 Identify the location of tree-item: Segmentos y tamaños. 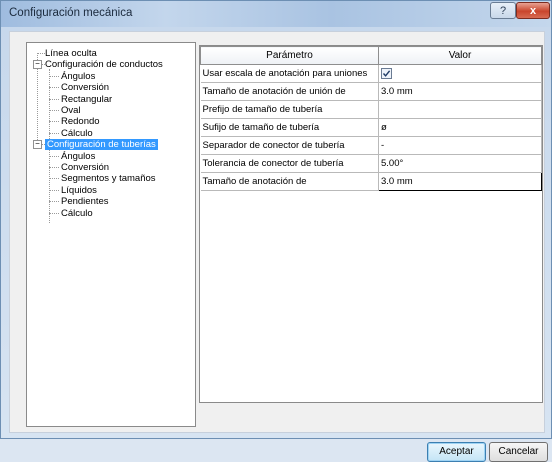
(108, 178).